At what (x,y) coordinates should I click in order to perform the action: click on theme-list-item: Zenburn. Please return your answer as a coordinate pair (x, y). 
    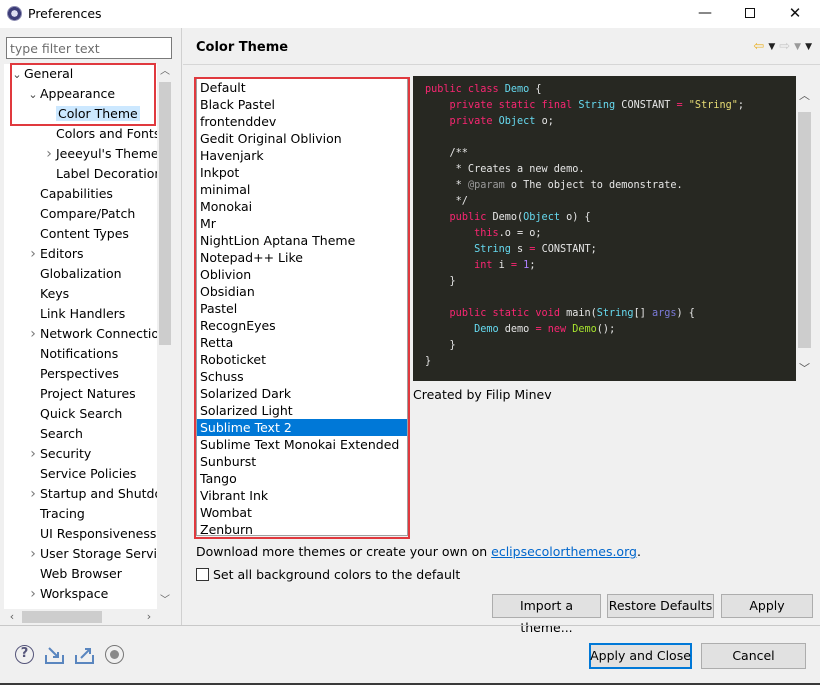
    Looking at the image, I should click on (302, 528).